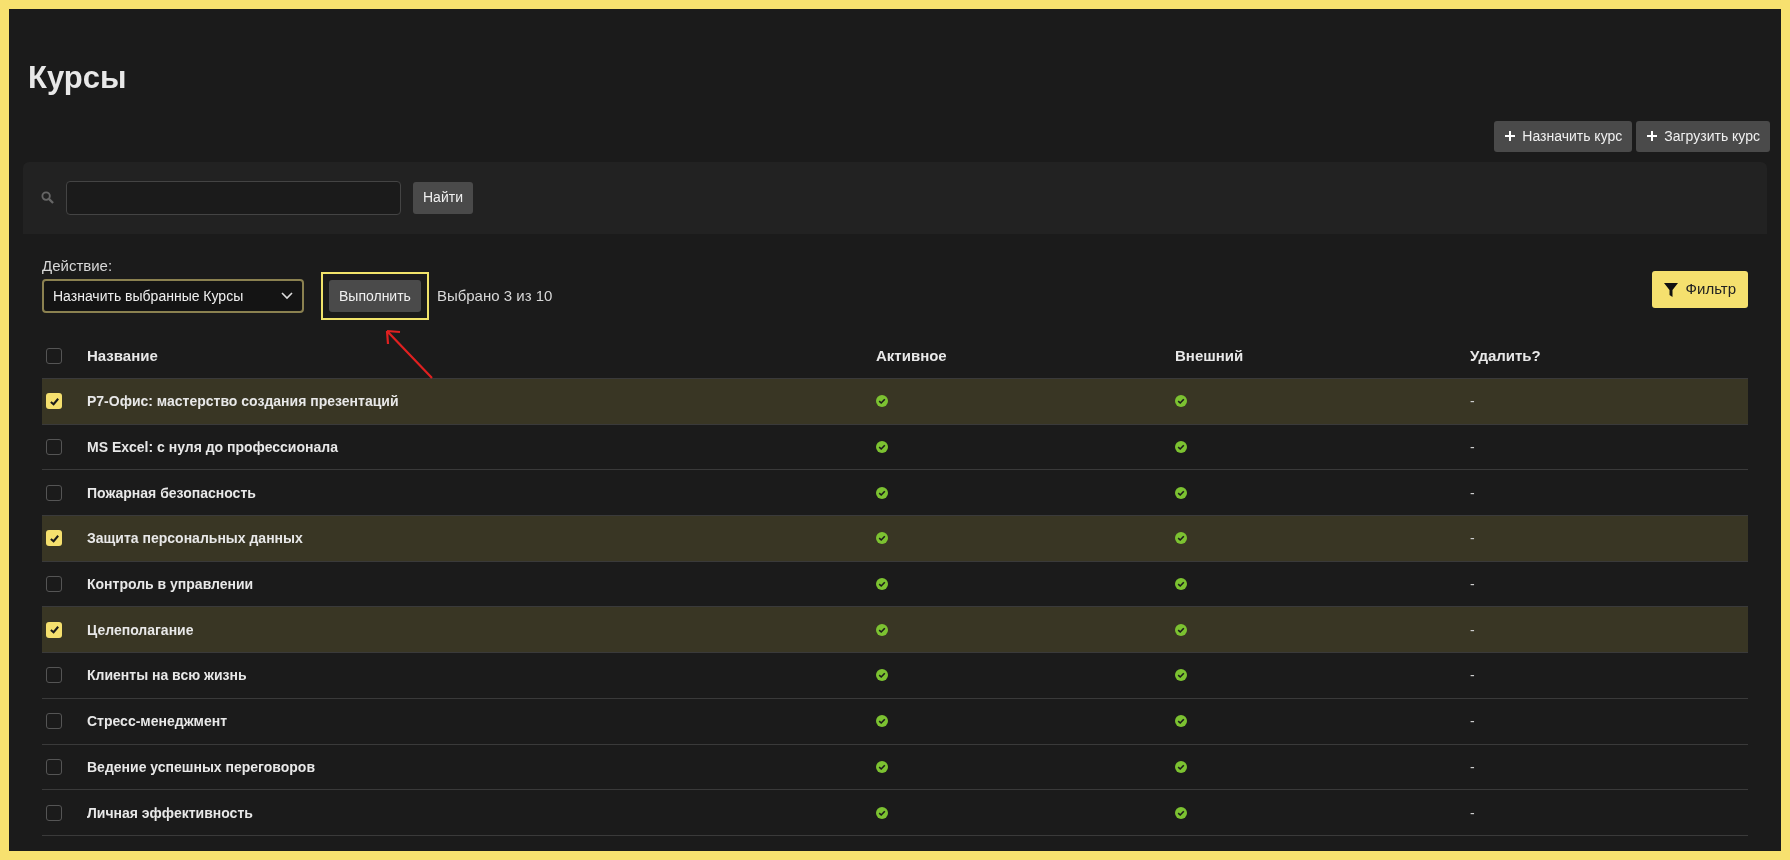  What do you see at coordinates (409, 354) in the screenshot?
I see `annotation-arrow` at bounding box center [409, 354].